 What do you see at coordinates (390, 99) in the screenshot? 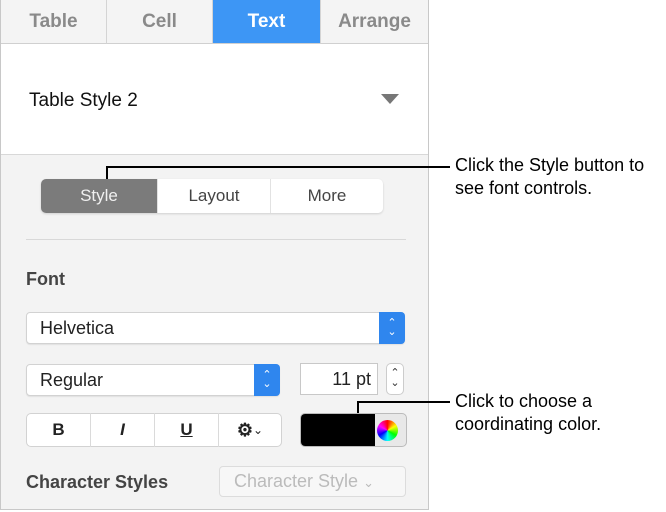
I see `triangle-down-icon` at bounding box center [390, 99].